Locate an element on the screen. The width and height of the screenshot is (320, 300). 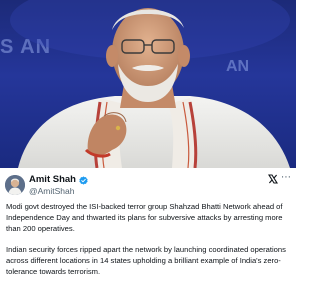
verified-badge-icon is located at coordinates (83, 180).